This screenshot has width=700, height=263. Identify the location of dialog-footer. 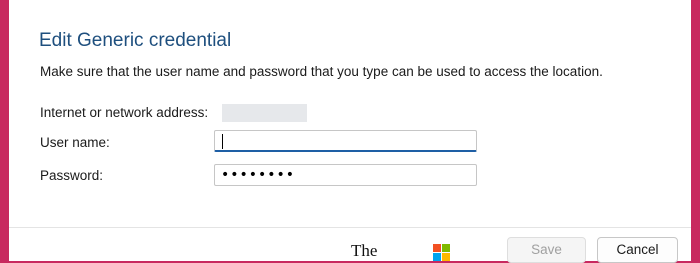
(350, 244).